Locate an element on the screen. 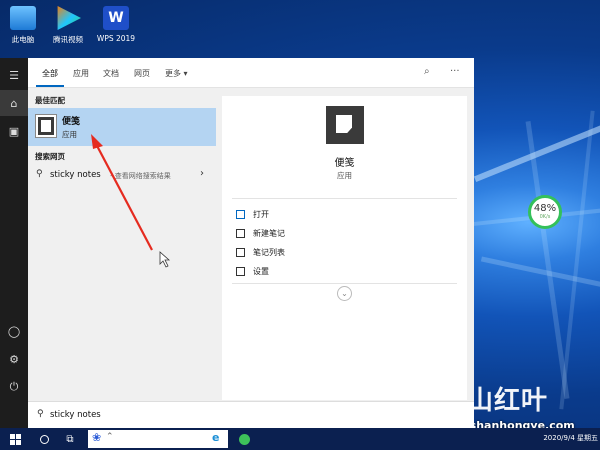 This screenshot has width=600, height=450. desktop-icon-wps: W WPS 2019 is located at coordinates (116, 24).